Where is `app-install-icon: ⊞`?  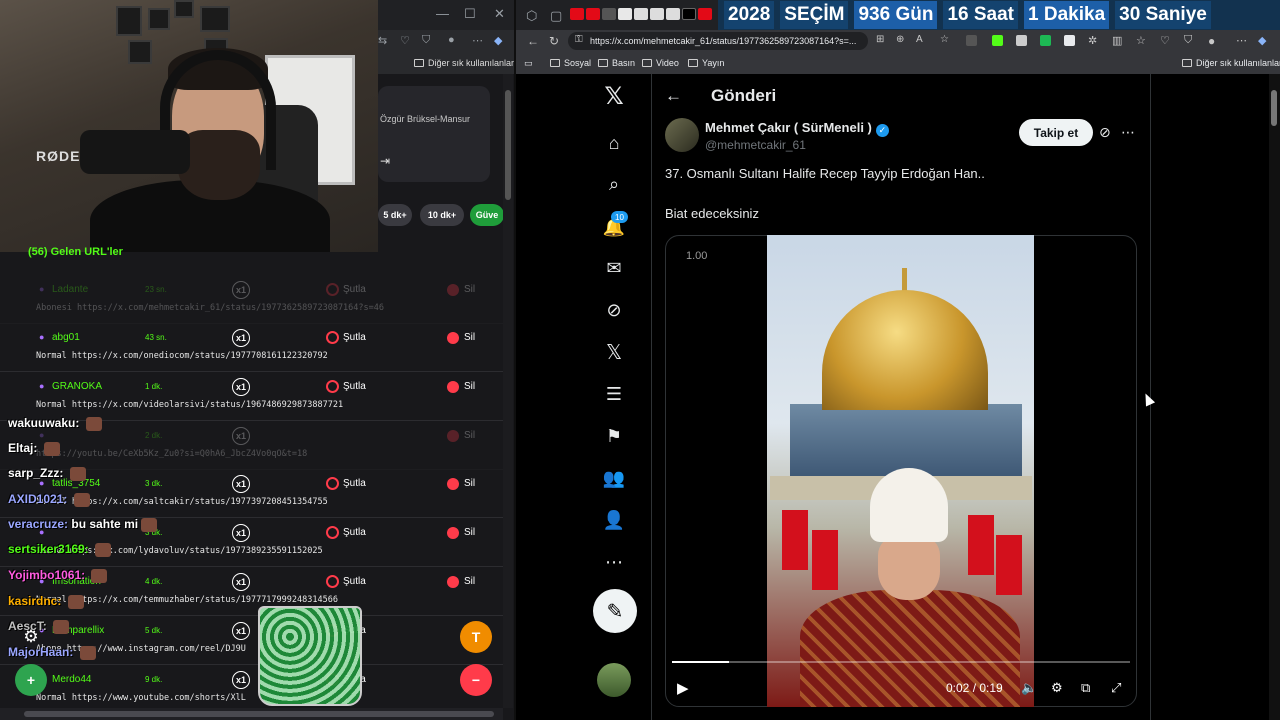
app-install-icon: ⊞ is located at coordinates (880, 39).